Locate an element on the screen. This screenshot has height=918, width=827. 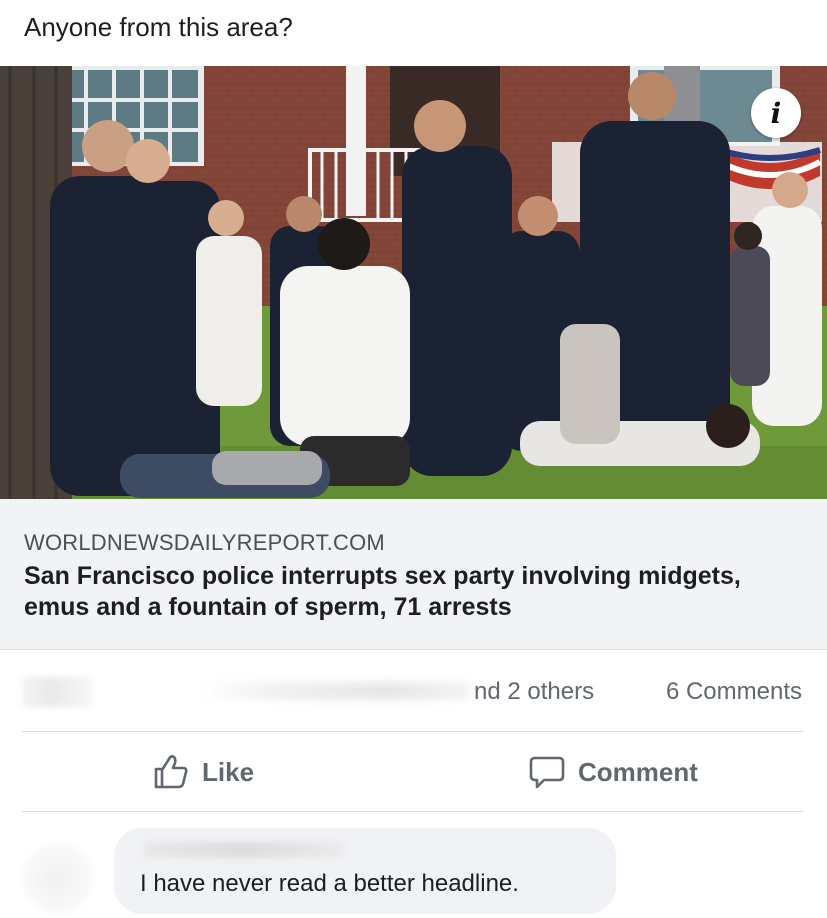
comments-count: 6 Comments is located at coordinates (734, 692).